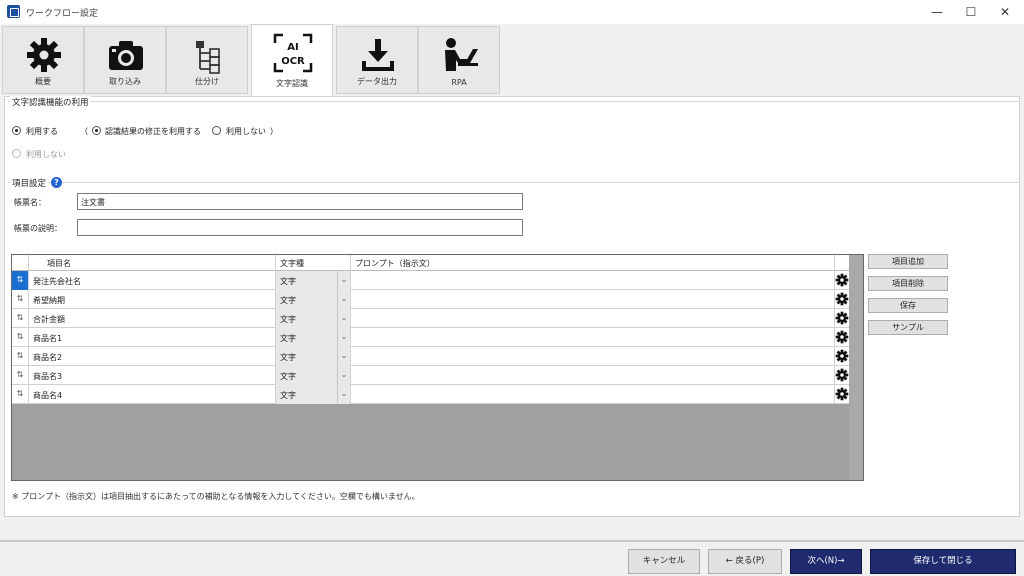 The height and width of the screenshot is (576, 1024). Describe the element at coordinates (377, 81) in the screenshot. I see `tab-label: データ出力` at that location.